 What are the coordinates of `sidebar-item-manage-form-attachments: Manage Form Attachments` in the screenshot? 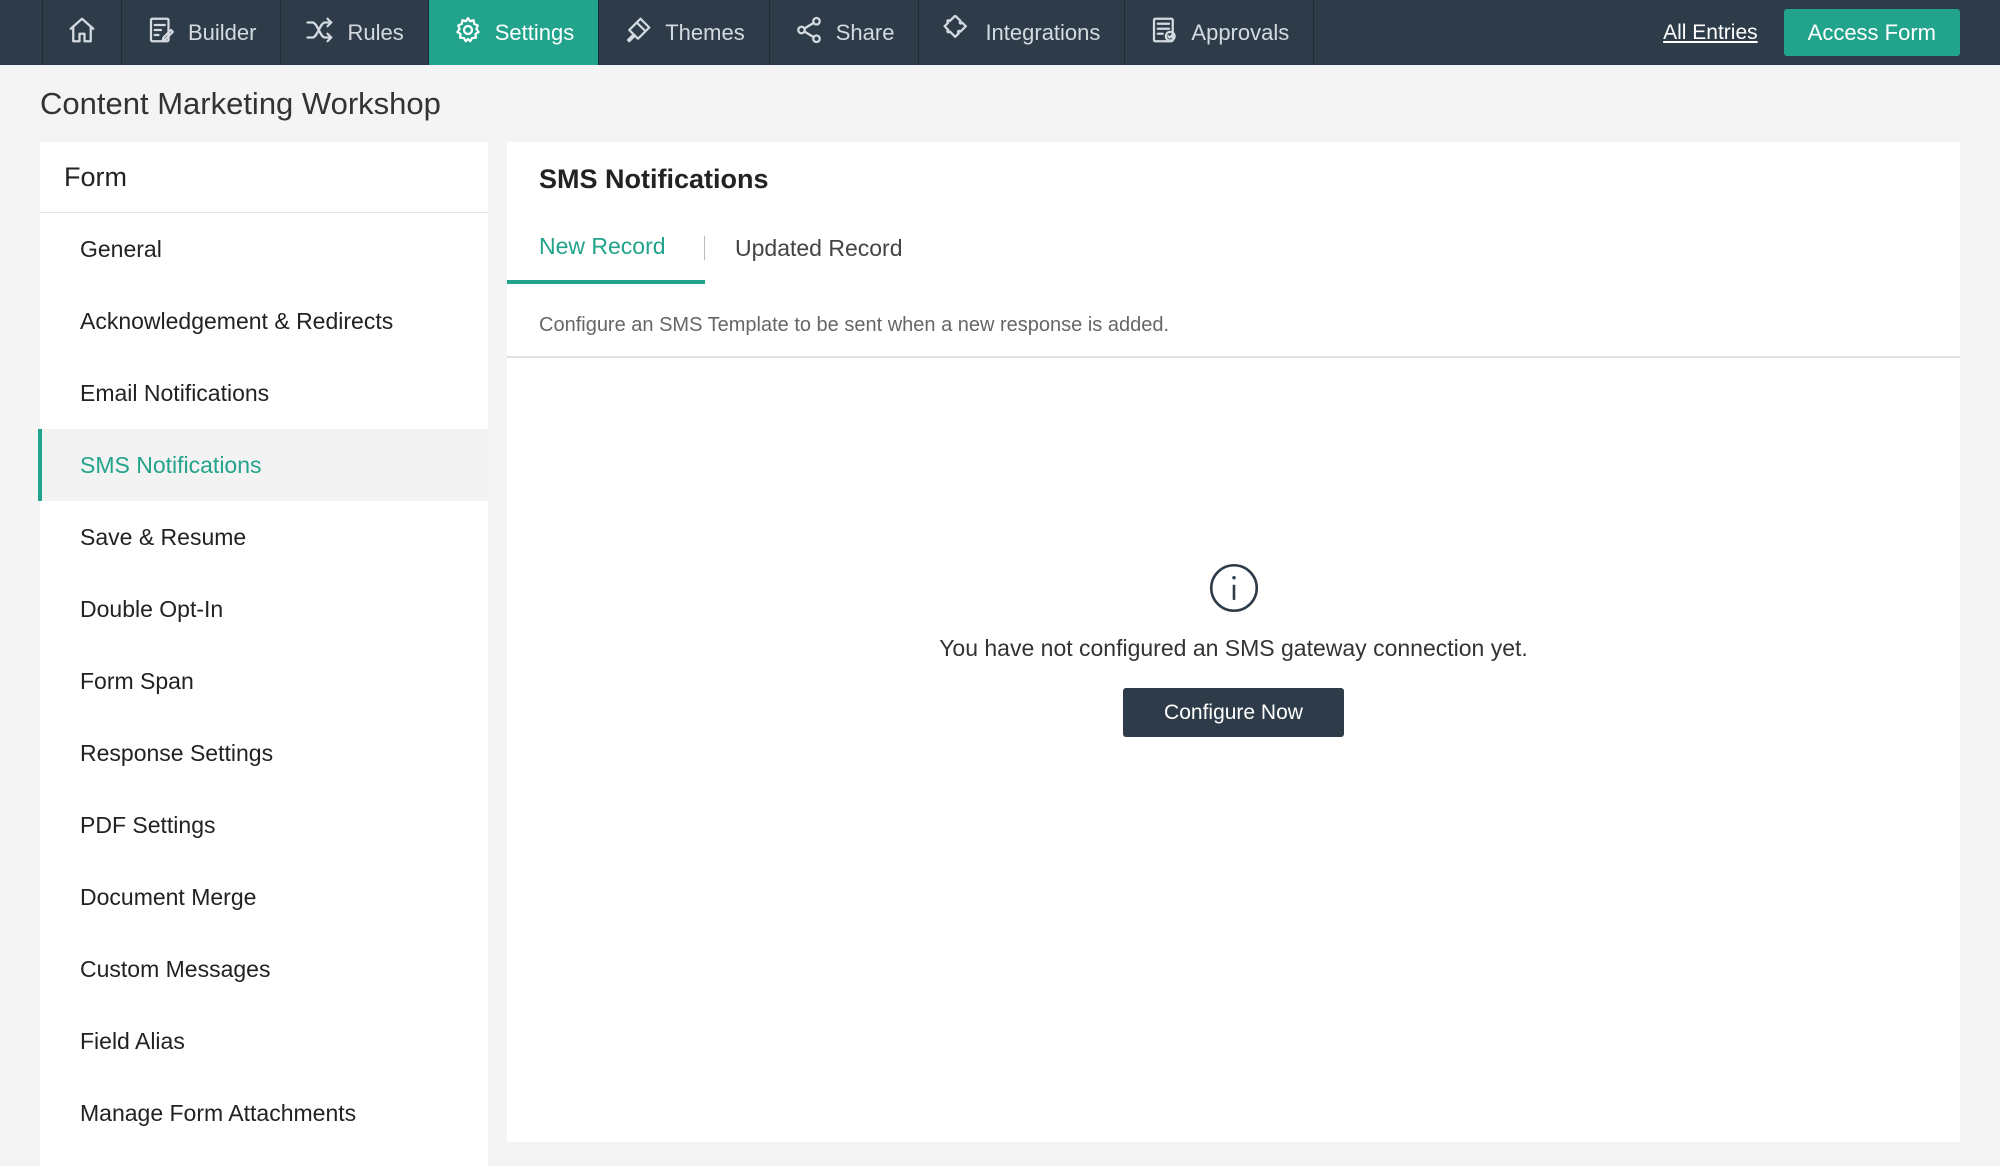 It's located at (264, 1113).